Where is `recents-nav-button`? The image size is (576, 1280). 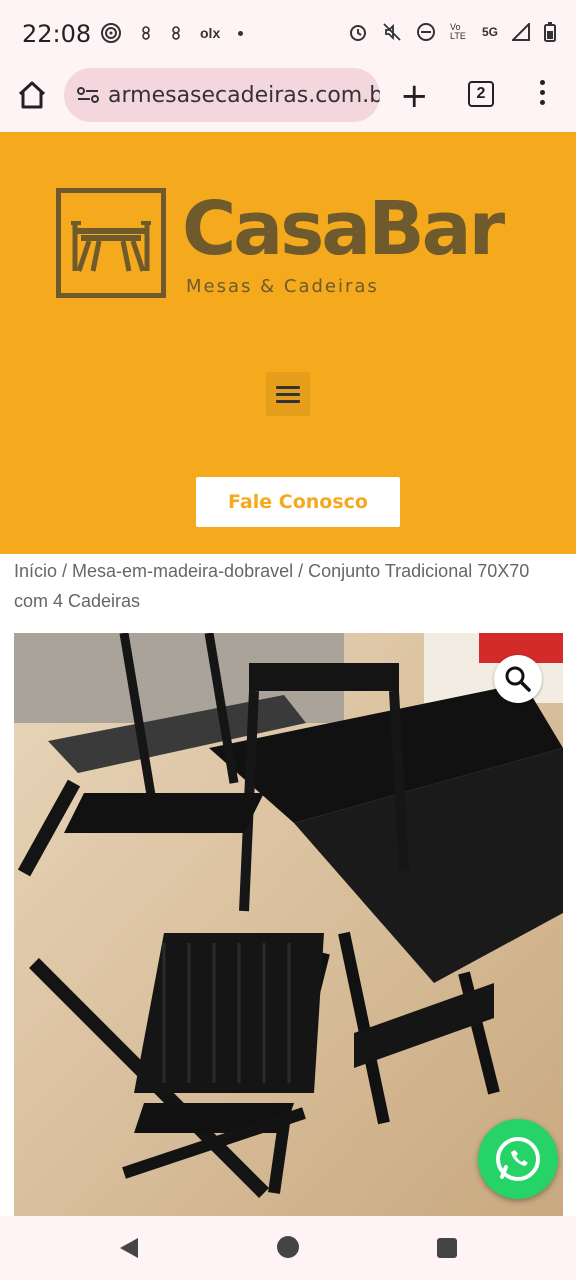
recents-nav-button is located at coordinates (447, 1248).